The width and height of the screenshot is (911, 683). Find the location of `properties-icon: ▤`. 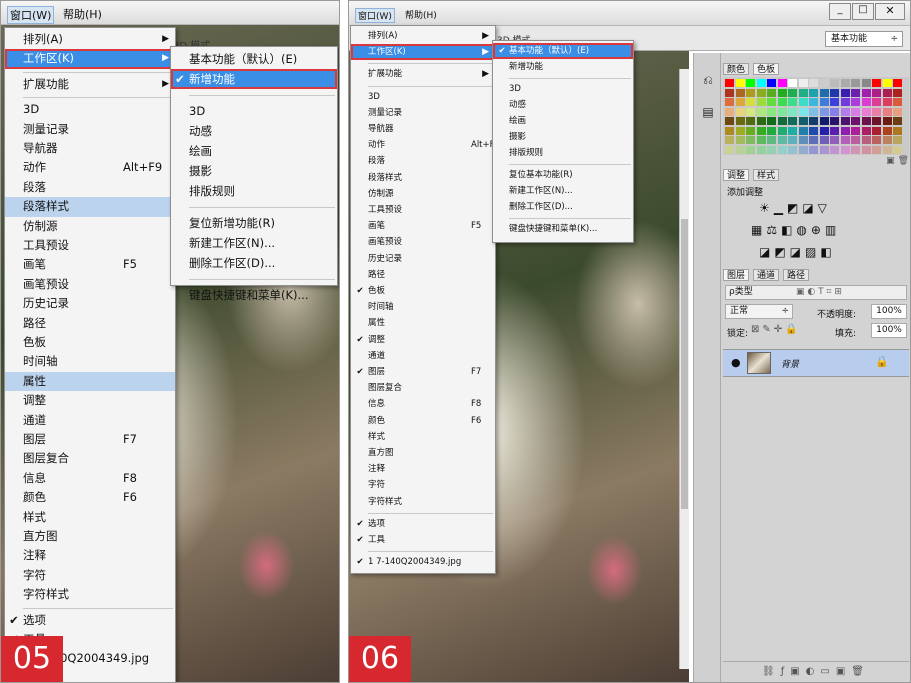

properties-icon: ▤ is located at coordinates (708, 112).